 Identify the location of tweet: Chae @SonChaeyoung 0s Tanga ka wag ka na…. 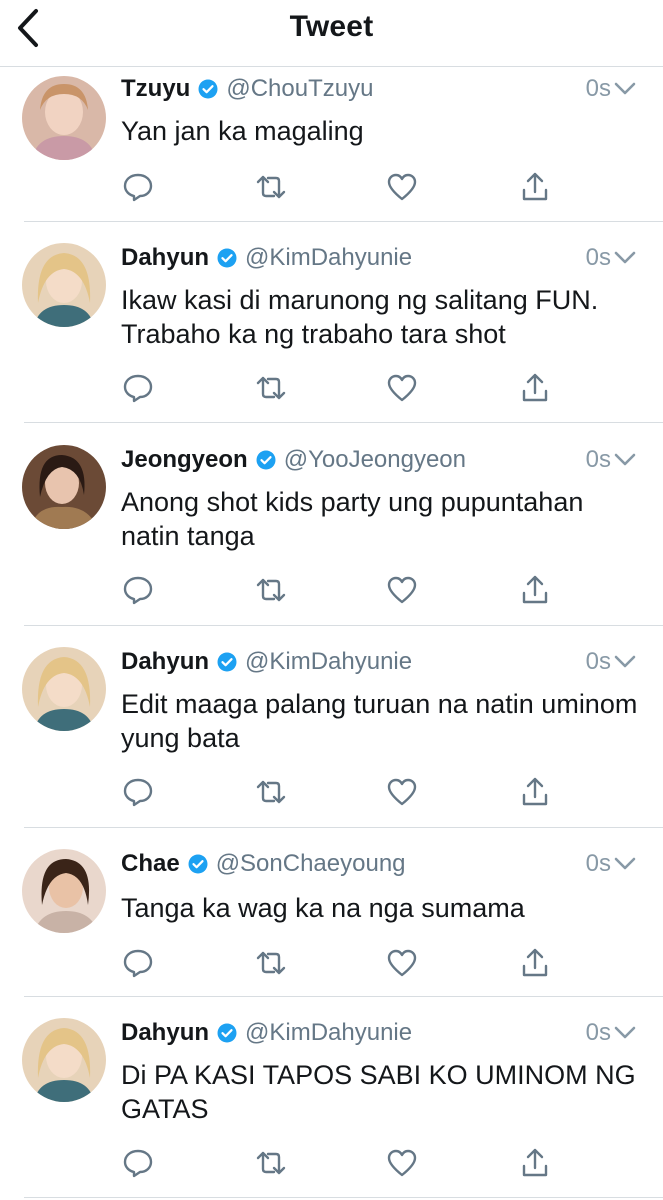
(331, 922).